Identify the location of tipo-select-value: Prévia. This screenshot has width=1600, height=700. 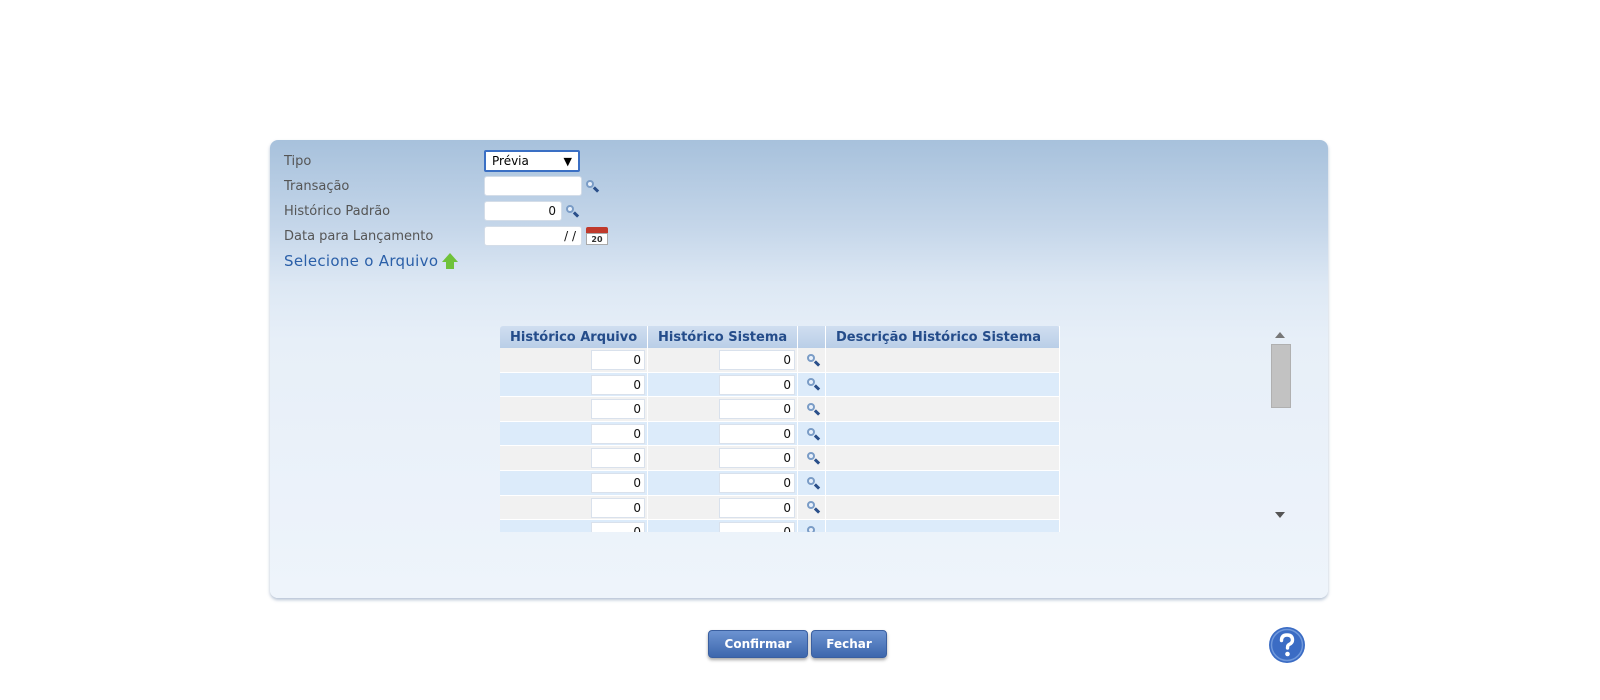
(510, 161).